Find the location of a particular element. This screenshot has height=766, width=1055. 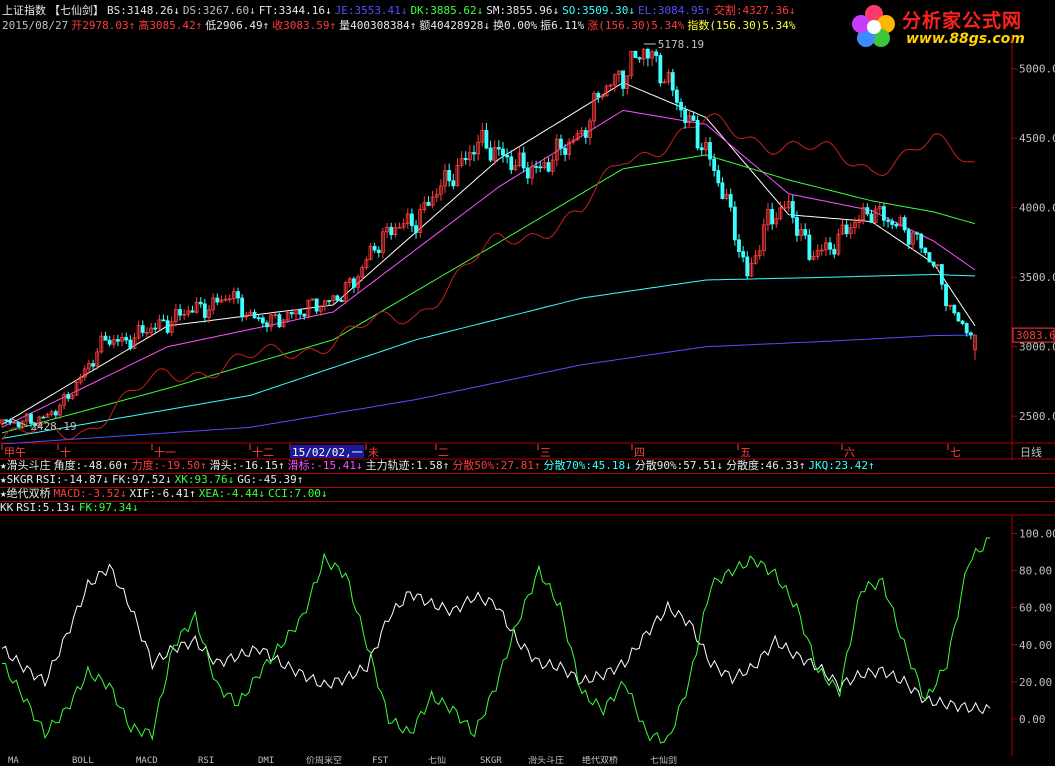

header2-item: 收3083.59↑ is located at coordinates (304, 25).